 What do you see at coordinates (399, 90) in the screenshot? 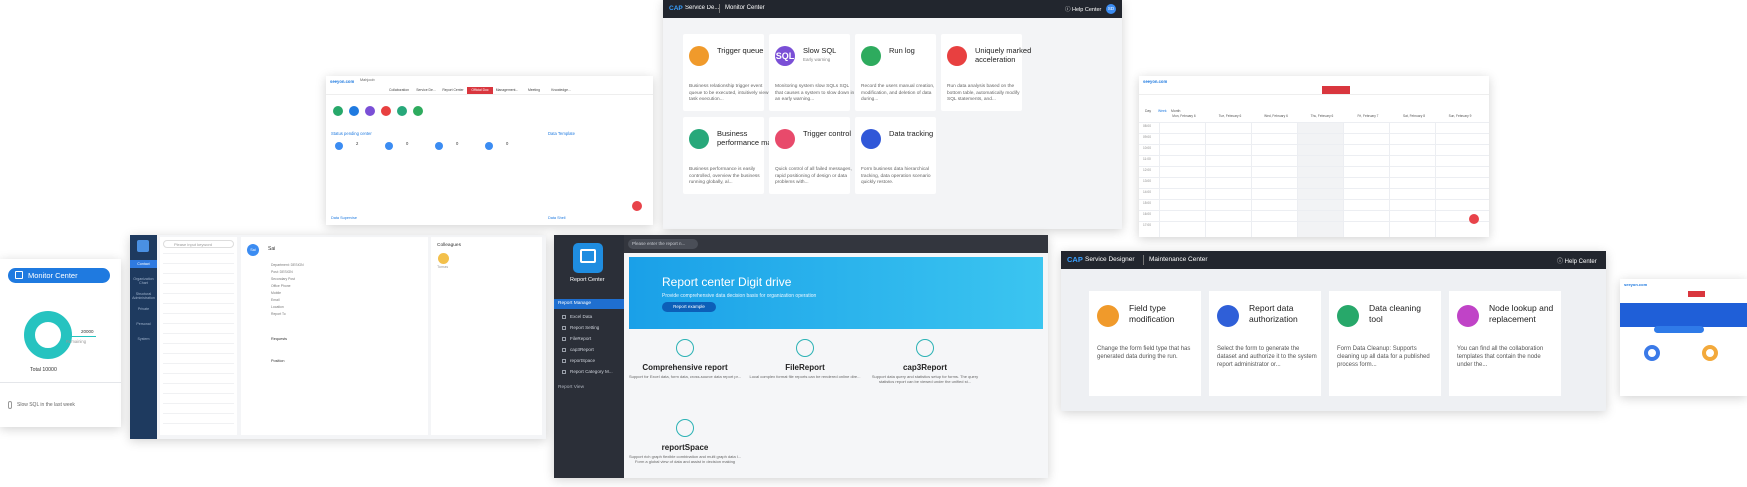
I see `portal-nav-tab: Collaboration` at bounding box center [399, 90].